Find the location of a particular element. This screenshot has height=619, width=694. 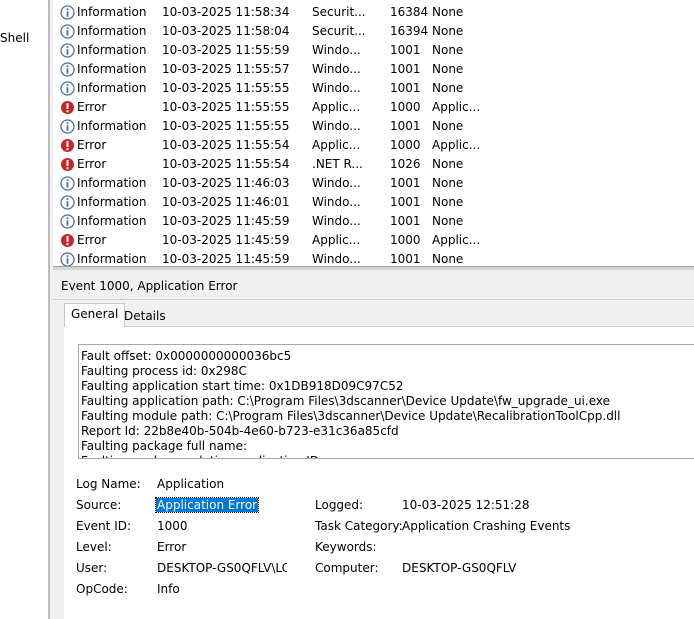

computer-value: DESKTOP-GS0QFLV is located at coordinates (459, 568).